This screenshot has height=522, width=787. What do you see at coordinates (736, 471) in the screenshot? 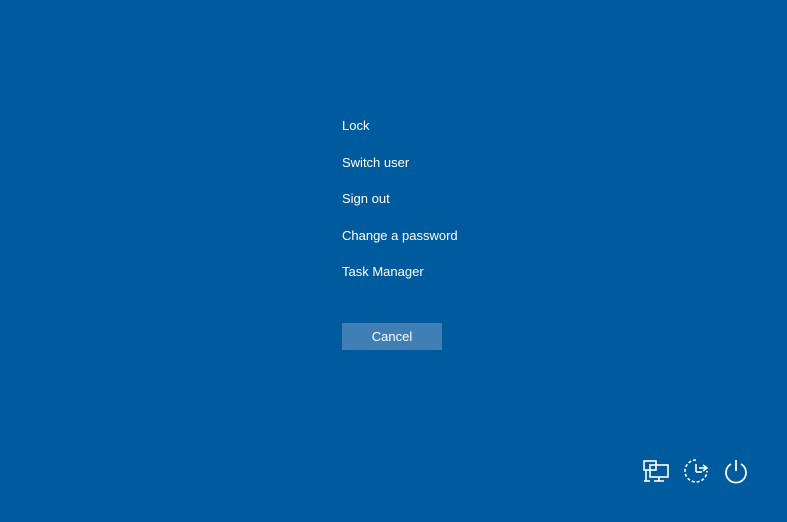
I see `power-icon` at bounding box center [736, 471].